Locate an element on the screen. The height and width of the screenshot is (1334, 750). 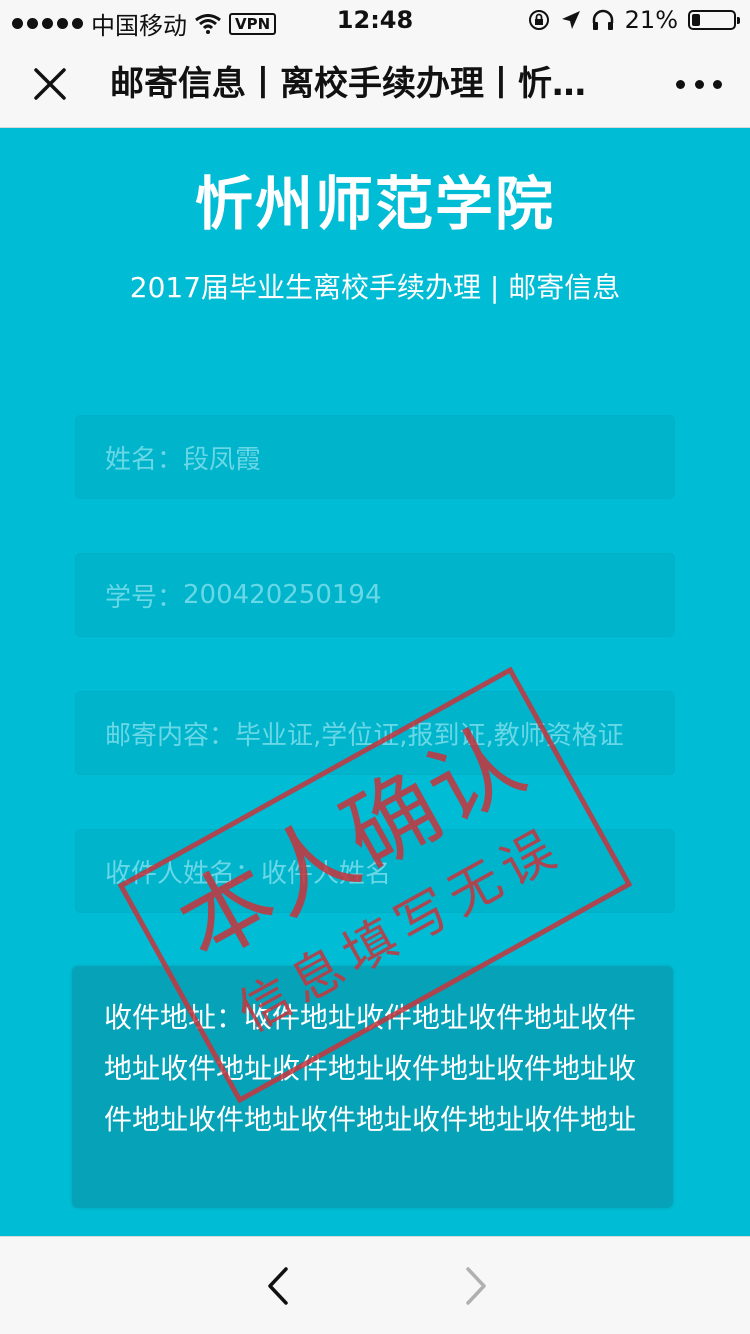
student-id-label: 学号： is located at coordinates (144, 597).